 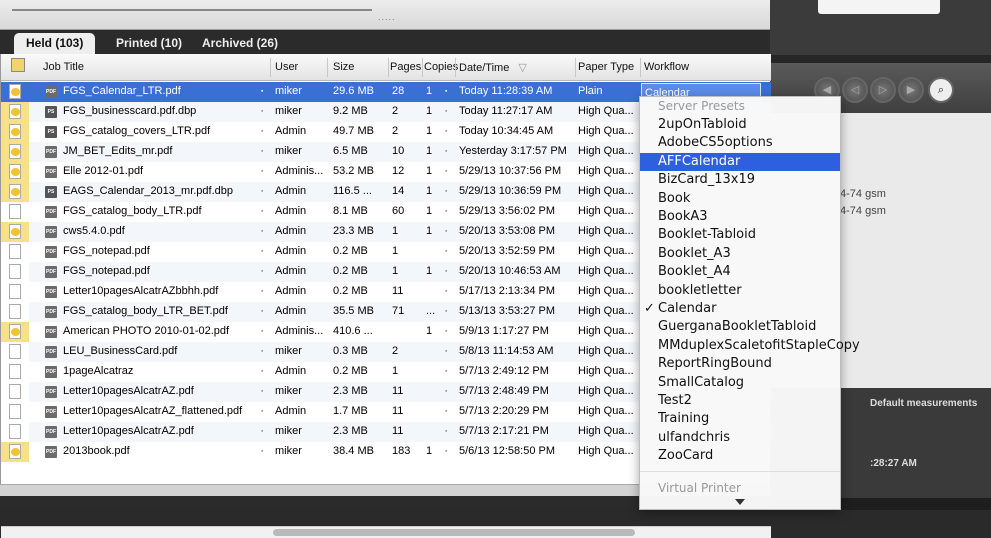 I want to click on horizontal-scrollbar, so click(x=386, y=532).